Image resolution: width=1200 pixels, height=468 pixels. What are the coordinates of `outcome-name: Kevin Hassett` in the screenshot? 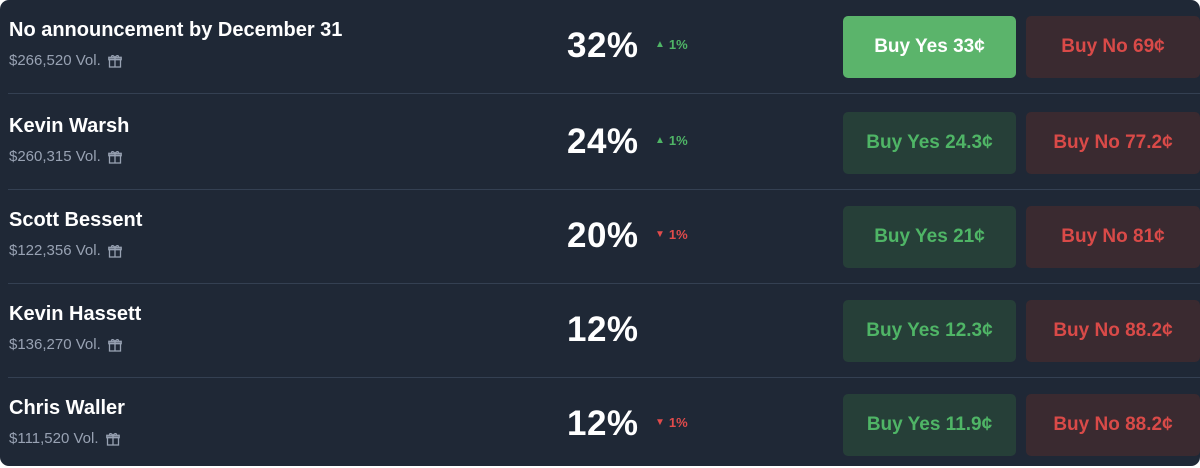 It's located at (75, 314).